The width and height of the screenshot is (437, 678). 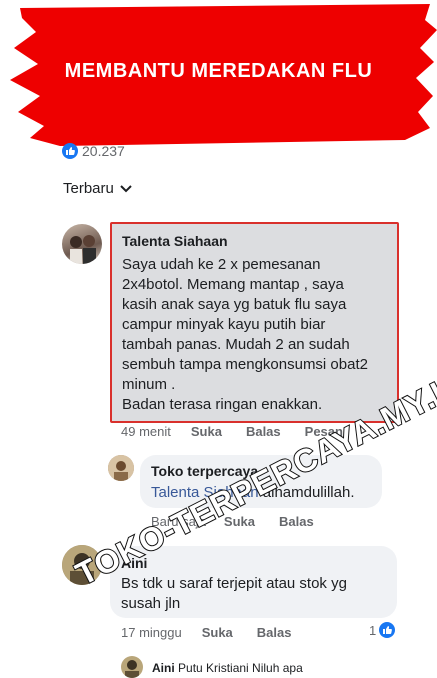 I want to click on comment-author: Talenta Siahaan, so click(x=175, y=241).